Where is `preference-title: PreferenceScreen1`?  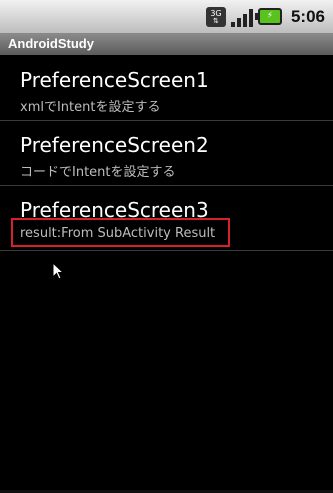 preference-title: PreferenceScreen1 is located at coordinates (114, 80).